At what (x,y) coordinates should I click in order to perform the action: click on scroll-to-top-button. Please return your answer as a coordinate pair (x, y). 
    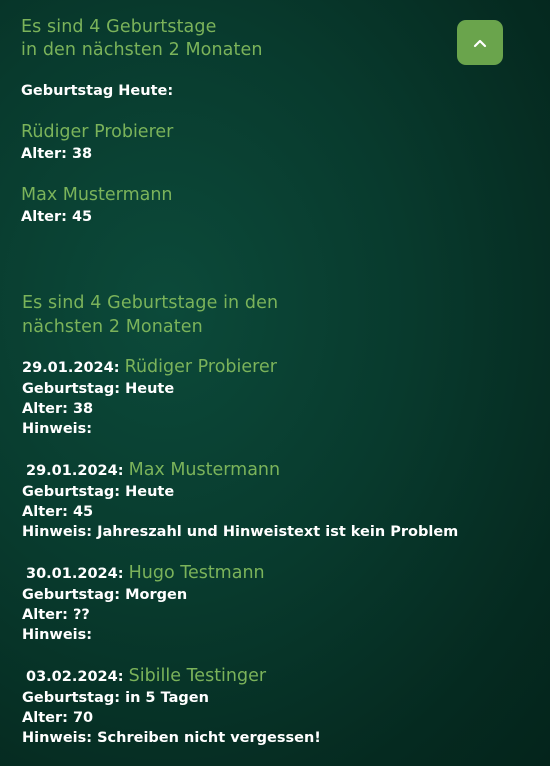
    Looking at the image, I should click on (480, 42).